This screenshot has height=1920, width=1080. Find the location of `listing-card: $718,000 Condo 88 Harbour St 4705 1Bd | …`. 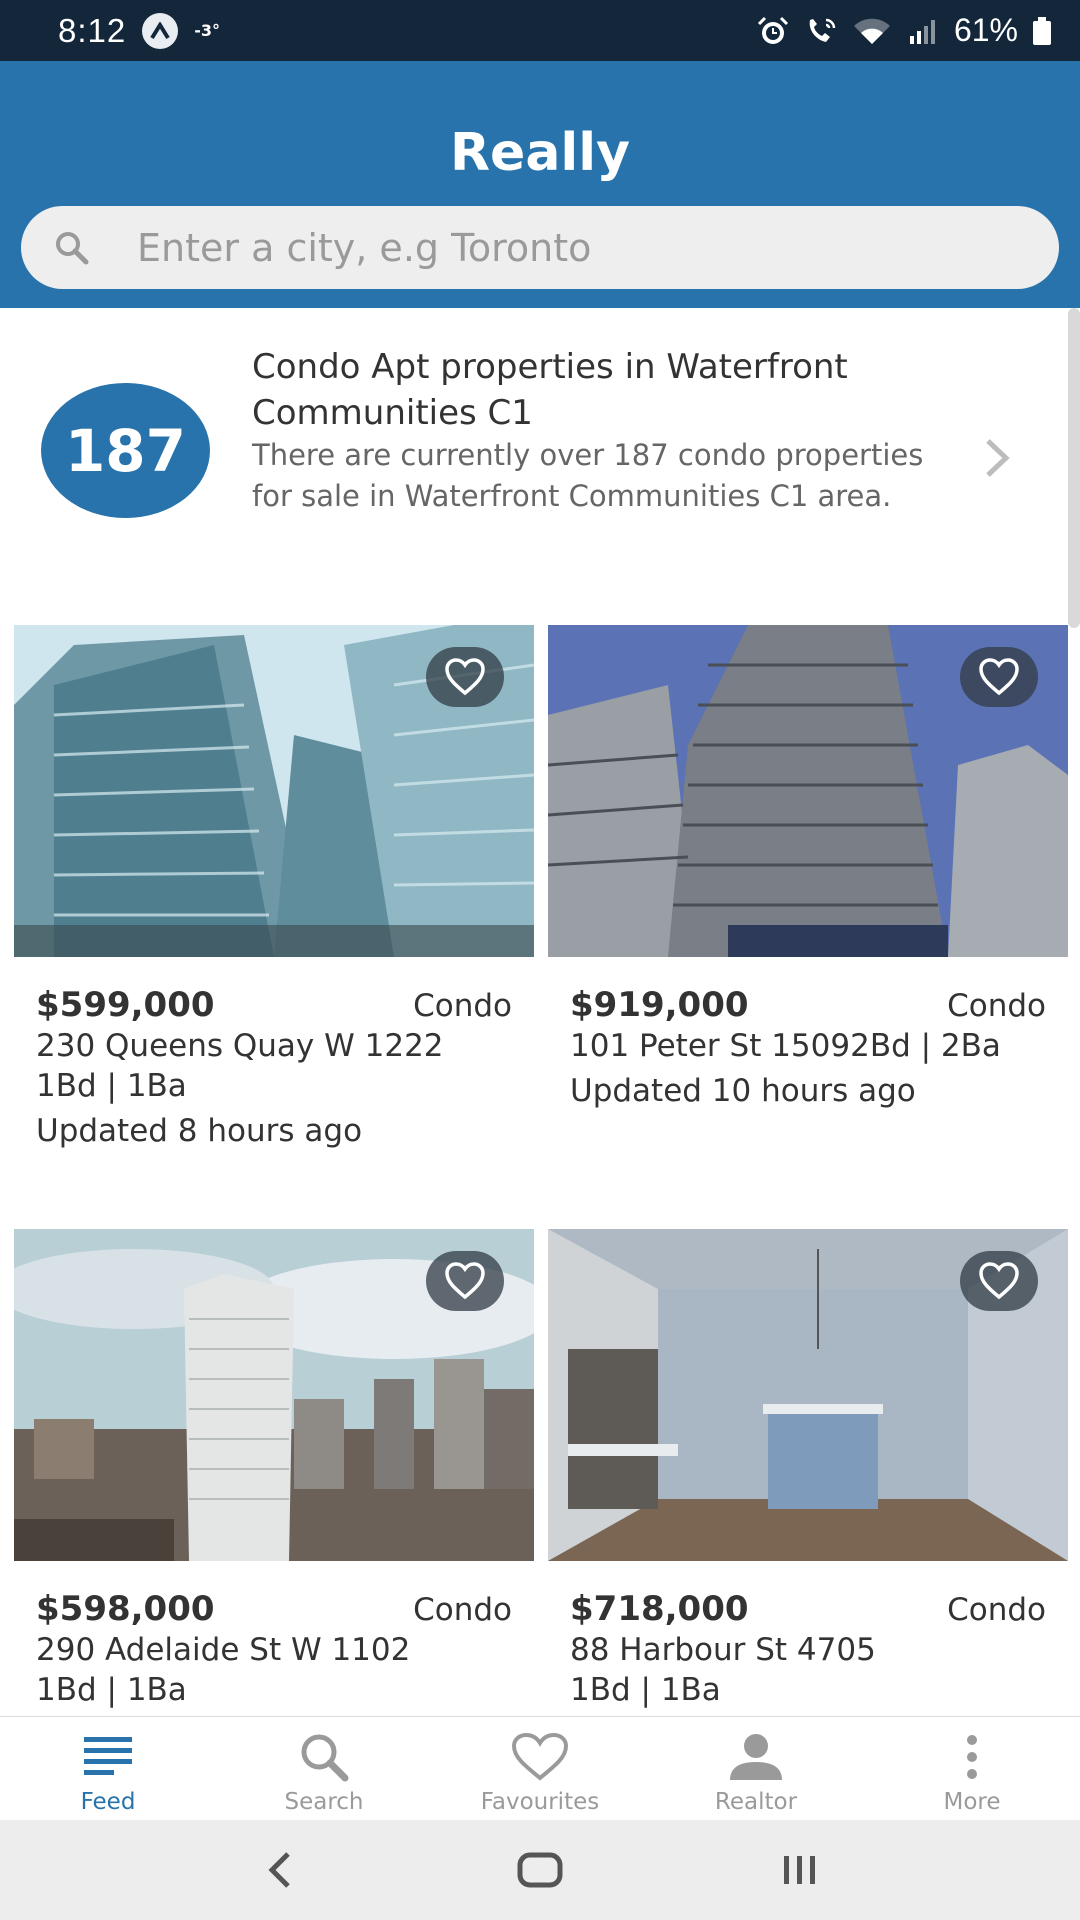

listing-card: $718,000 Condo 88 Harbour St 4705 1Bd | … is located at coordinates (808, 1472).